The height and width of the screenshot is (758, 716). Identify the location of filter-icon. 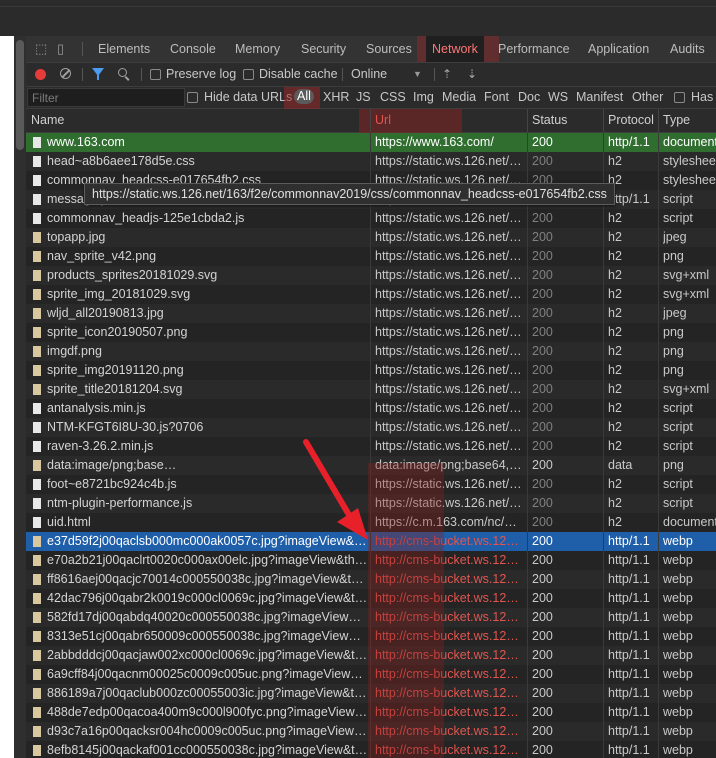
(98, 74).